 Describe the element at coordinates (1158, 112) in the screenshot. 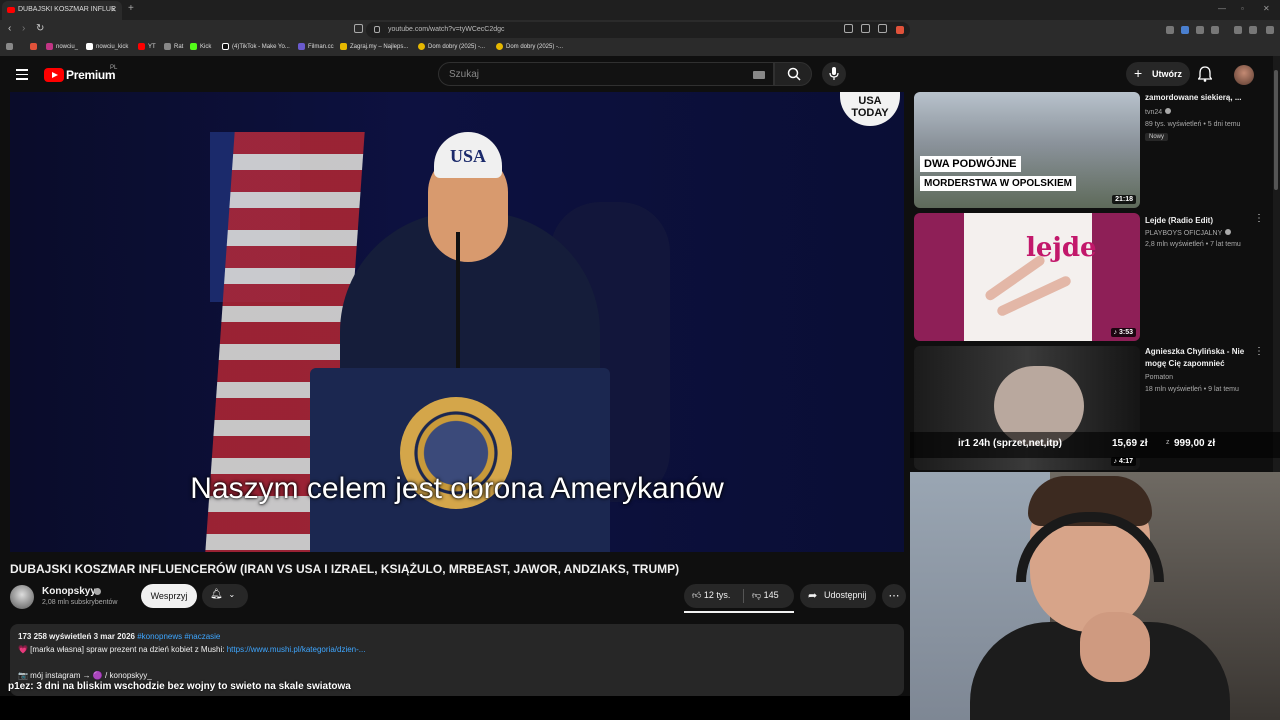

I see `channel-name: tvn24` at that location.